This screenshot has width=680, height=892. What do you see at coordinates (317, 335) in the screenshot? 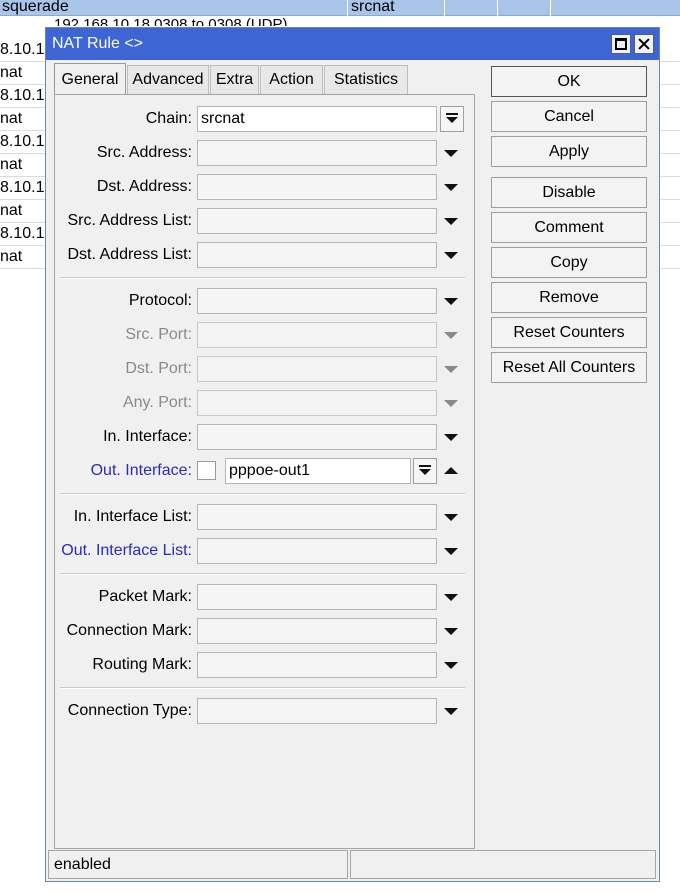
I see `src-port-field` at bounding box center [317, 335].